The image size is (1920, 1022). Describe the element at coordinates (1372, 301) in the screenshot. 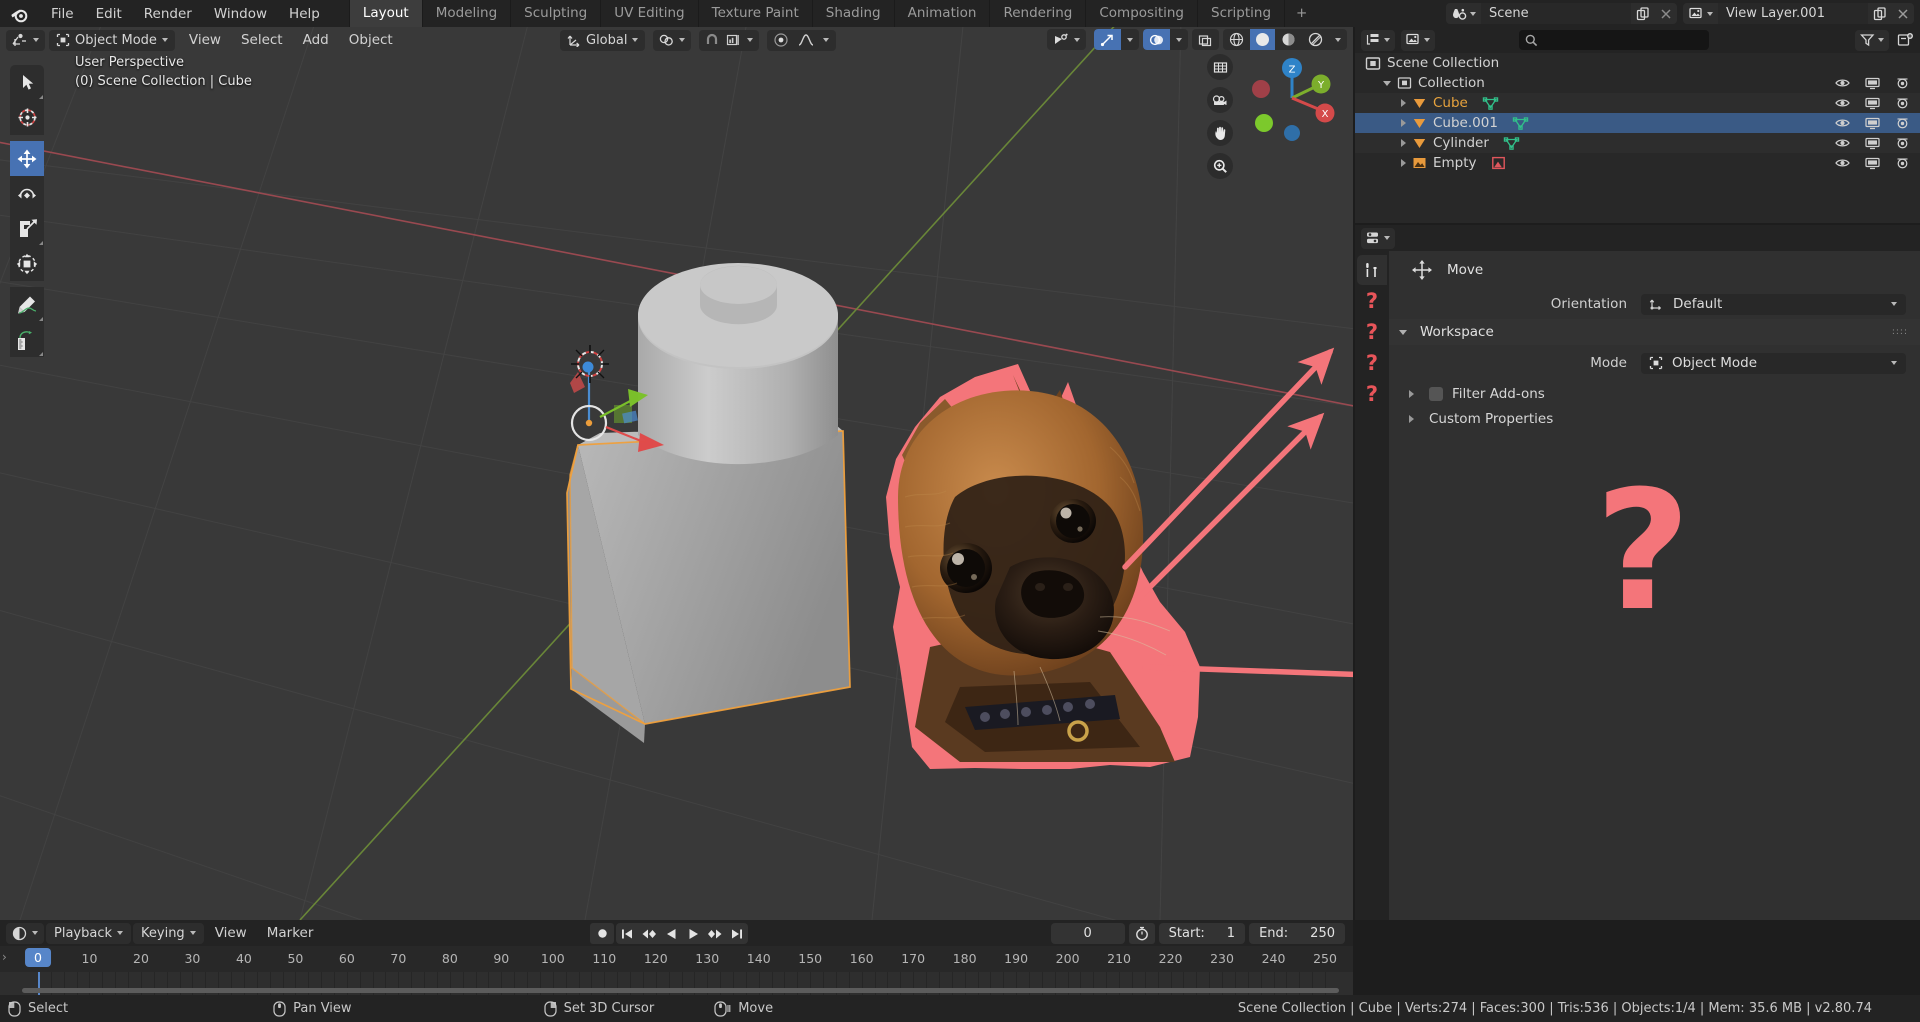

I see `missing-tab-1: ?` at that location.